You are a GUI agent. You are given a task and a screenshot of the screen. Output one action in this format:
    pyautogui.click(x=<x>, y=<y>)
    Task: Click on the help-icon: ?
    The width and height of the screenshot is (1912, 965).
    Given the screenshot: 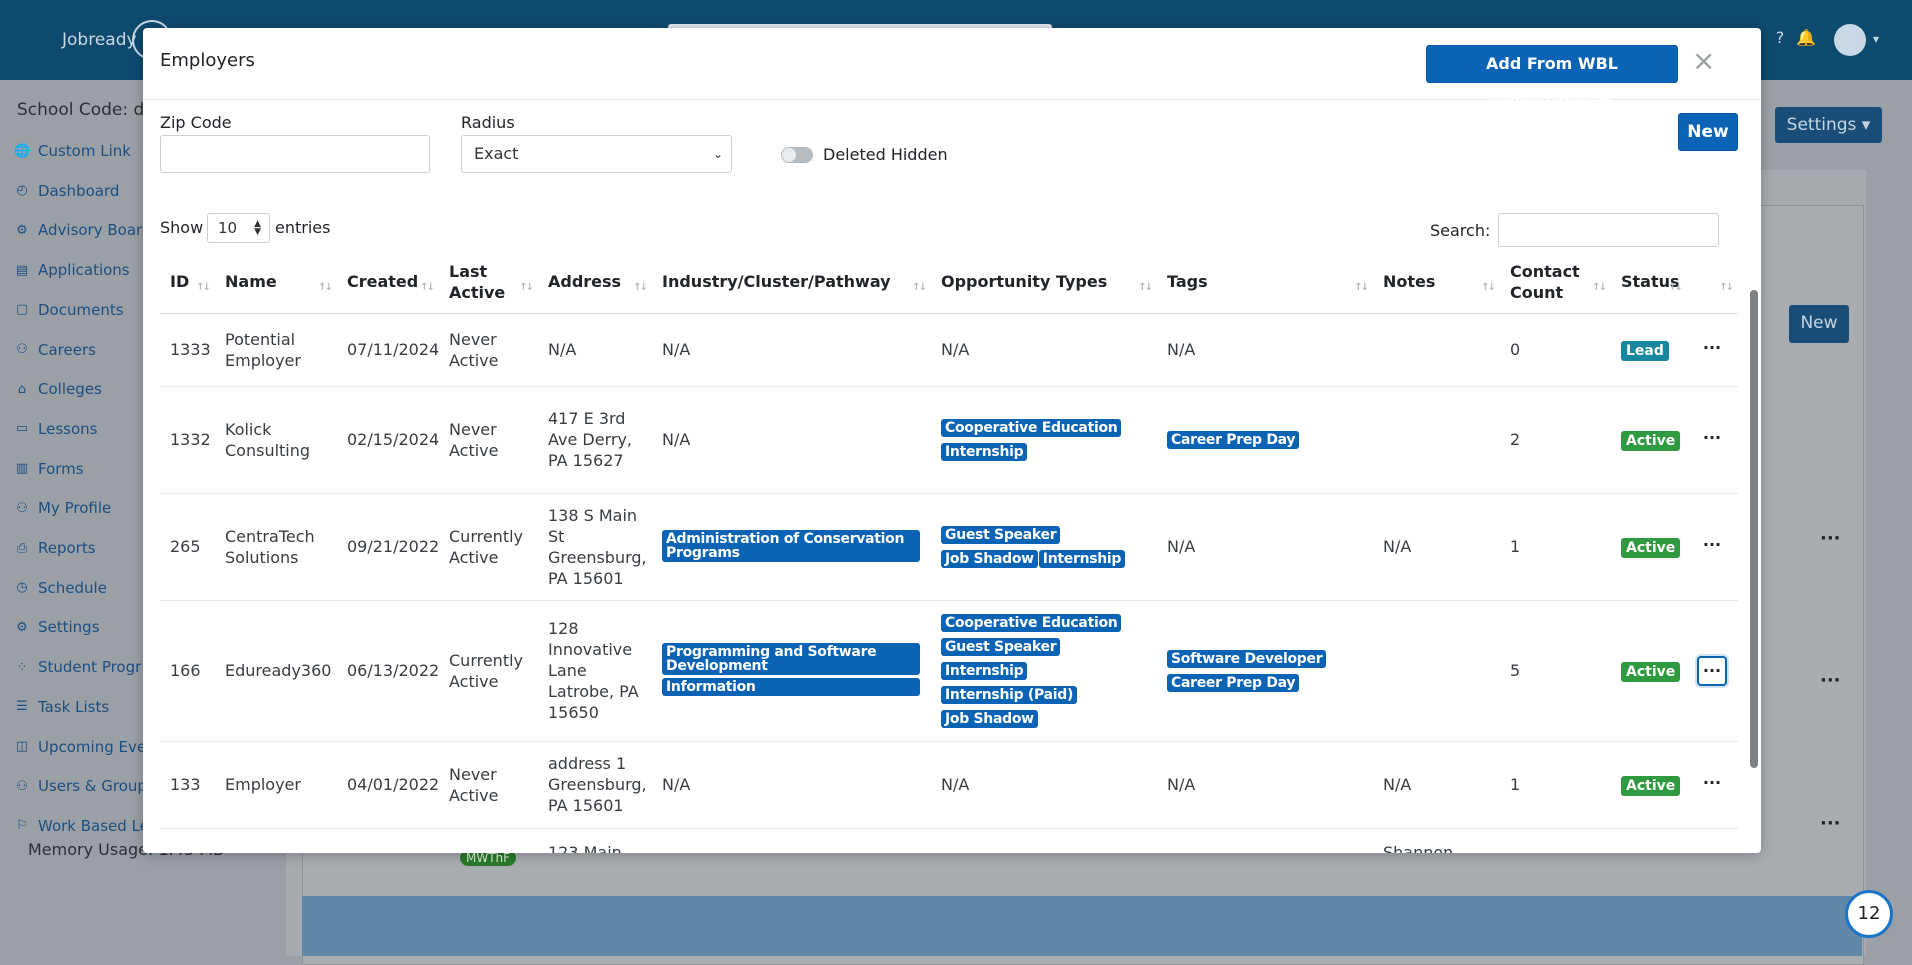 What is the action you would take?
    pyautogui.click(x=1780, y=38)
    